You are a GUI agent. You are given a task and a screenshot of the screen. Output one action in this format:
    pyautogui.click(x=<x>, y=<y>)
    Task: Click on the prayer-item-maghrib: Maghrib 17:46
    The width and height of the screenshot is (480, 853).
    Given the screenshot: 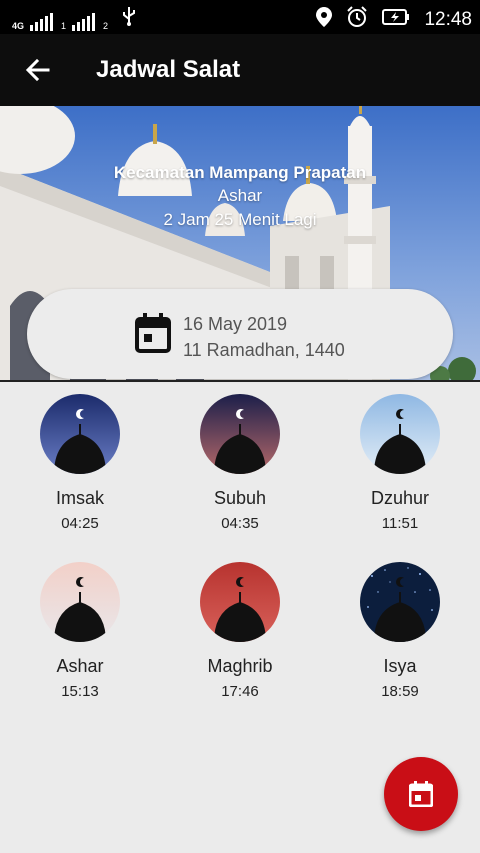 What is the action you would take?
    pyautogui.click(x=240, y=631)
    